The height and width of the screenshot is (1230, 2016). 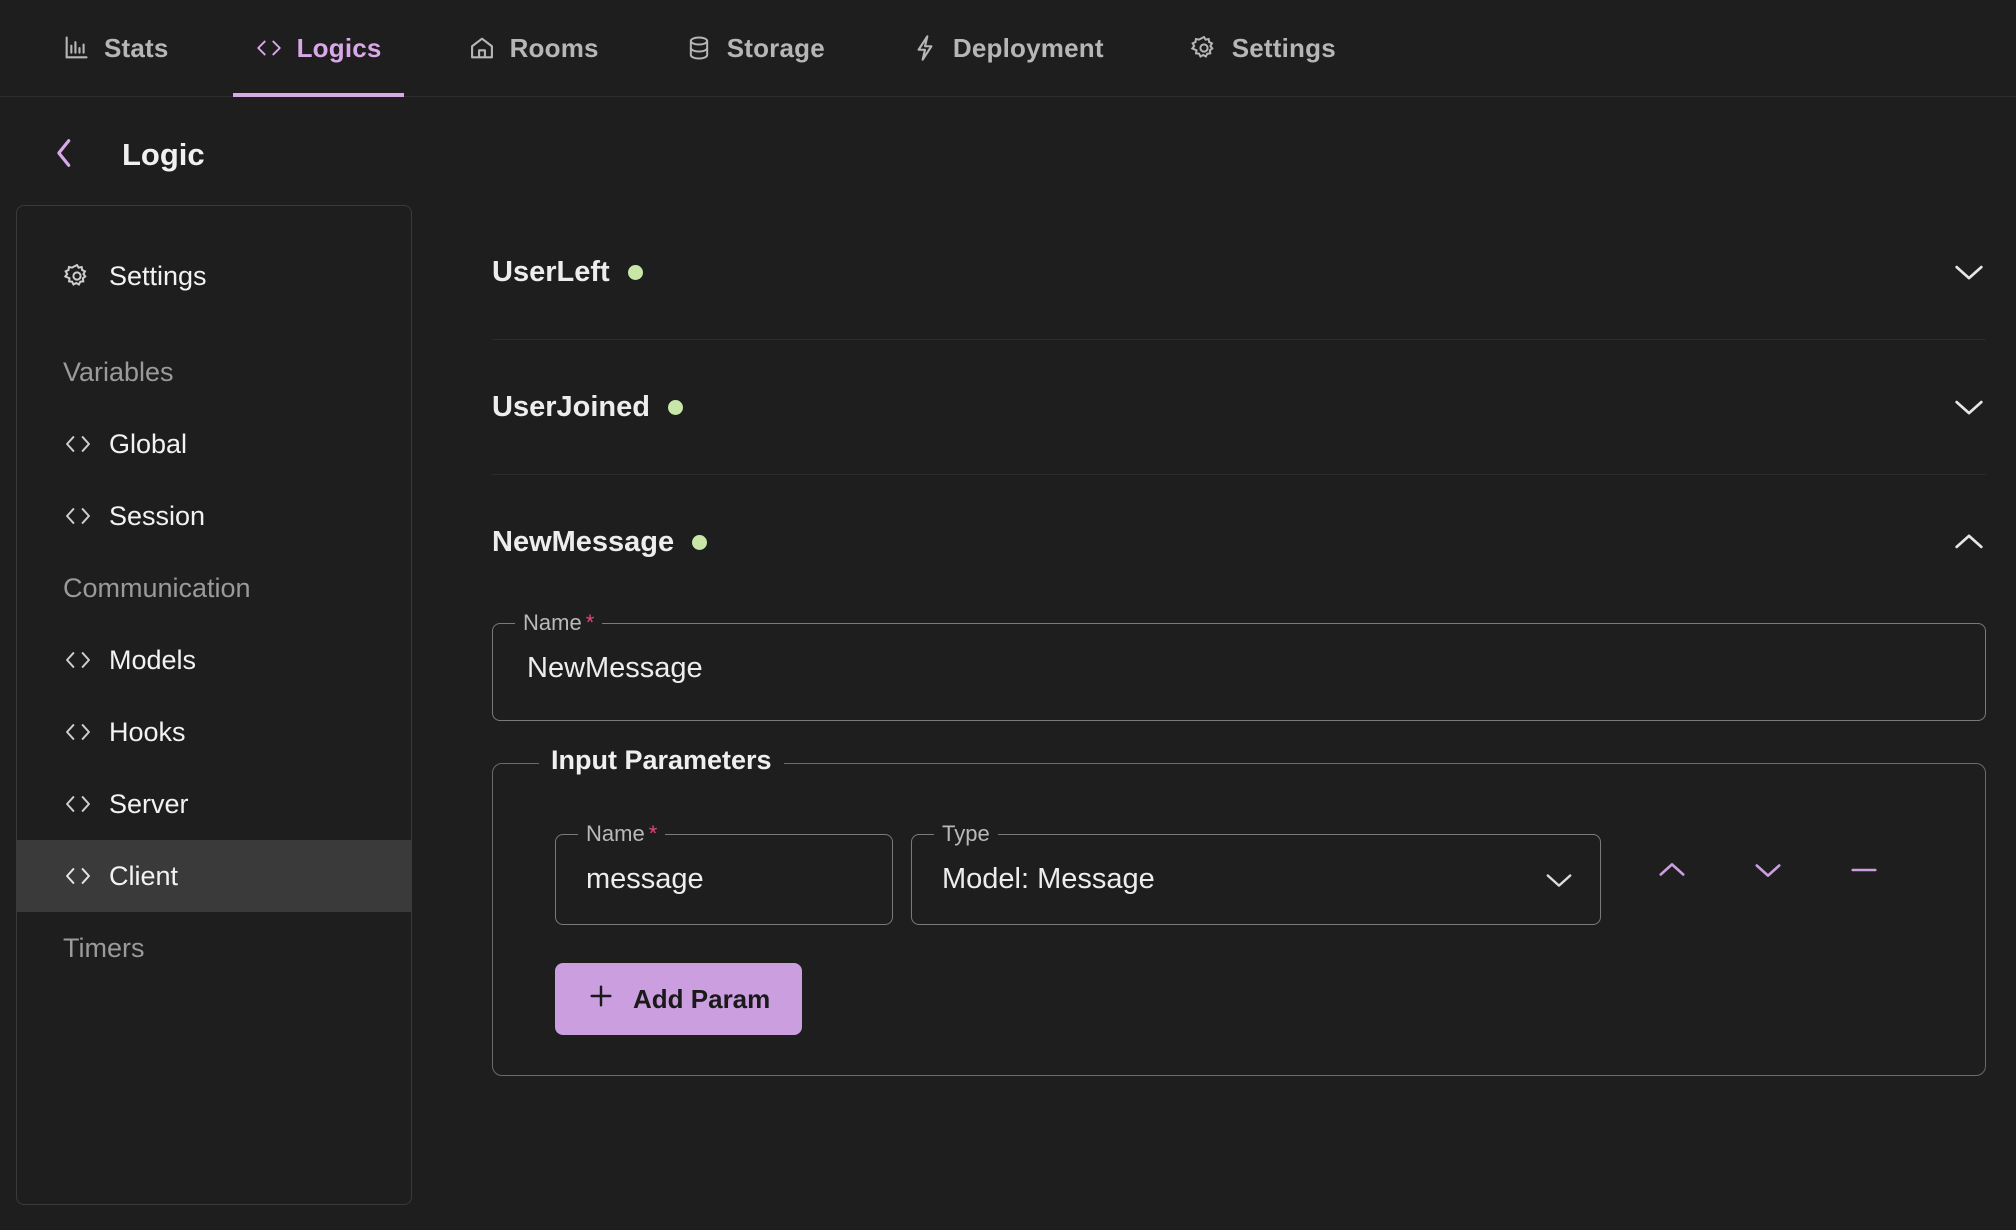 I want to click on accordion-userjoined: UserJoined, so click(x=1239, y=407).